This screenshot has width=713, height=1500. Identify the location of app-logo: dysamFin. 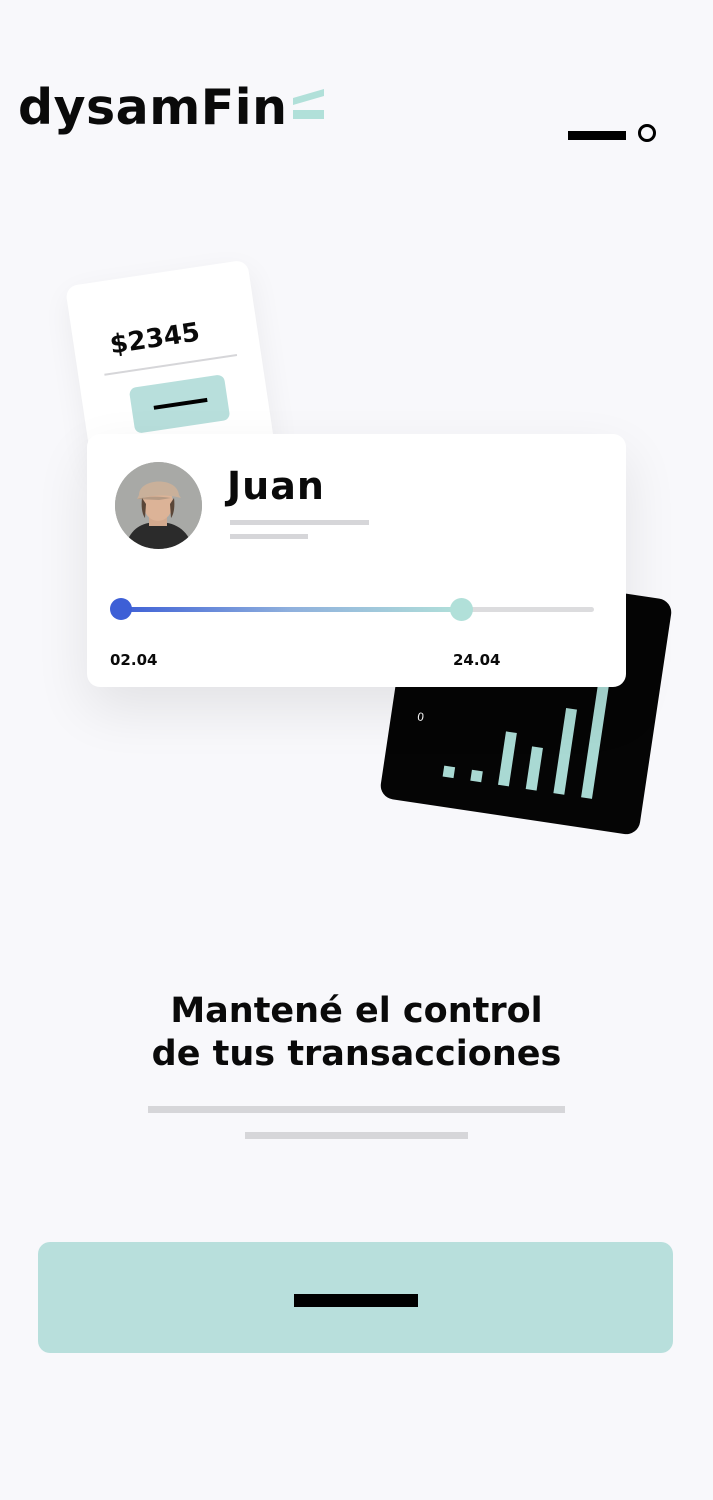
(153, 107).